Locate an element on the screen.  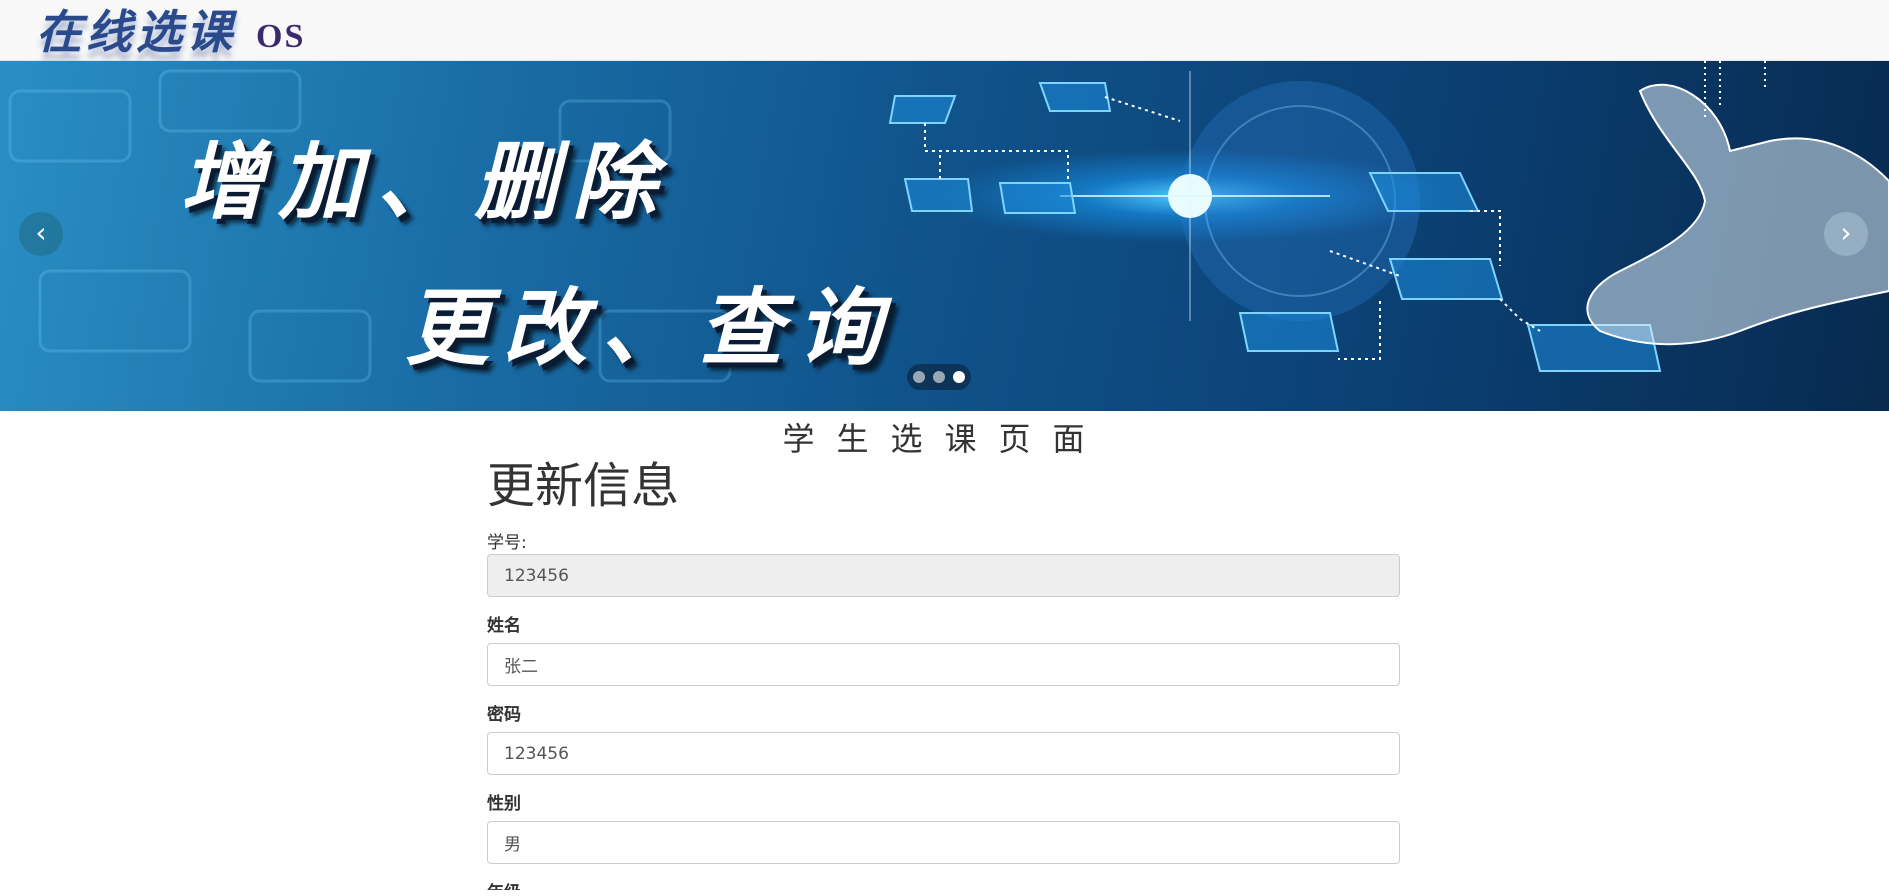
password-label: 密码 is located at coordinates (504, 715).